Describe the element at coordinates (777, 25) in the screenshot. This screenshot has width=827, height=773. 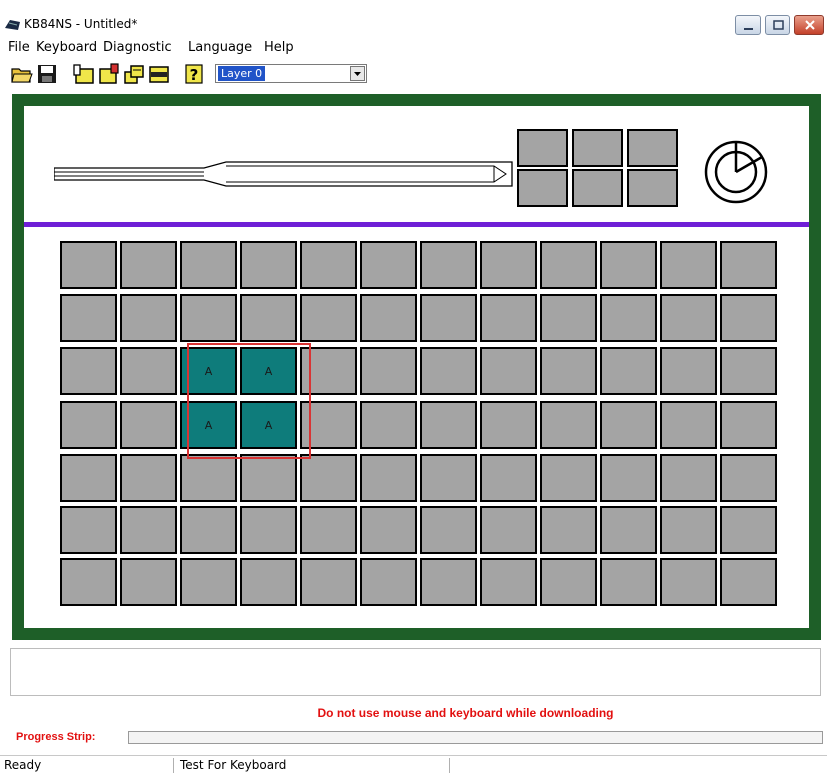
I see `maximize-button` at that location.